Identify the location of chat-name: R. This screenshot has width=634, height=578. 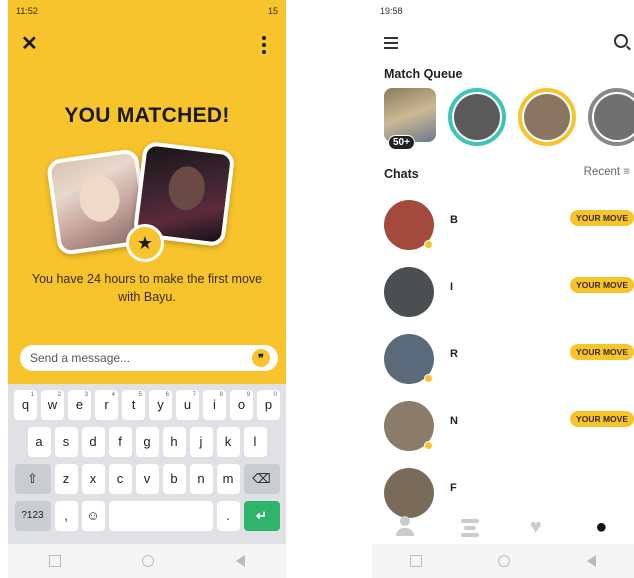
(454, 354).